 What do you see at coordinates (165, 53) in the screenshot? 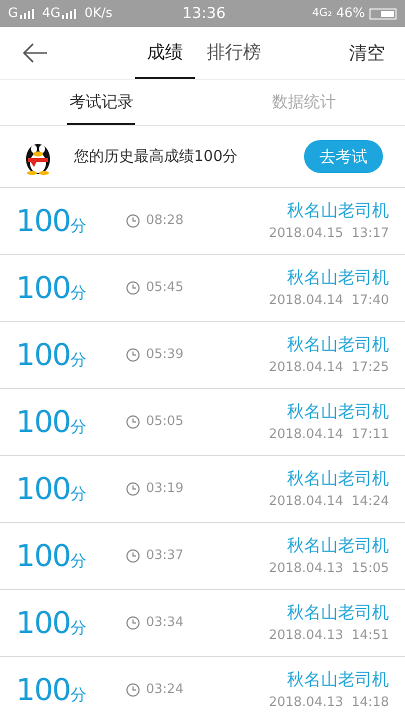
I see `header-tab: 成绩` at bounding box center [165, 53].